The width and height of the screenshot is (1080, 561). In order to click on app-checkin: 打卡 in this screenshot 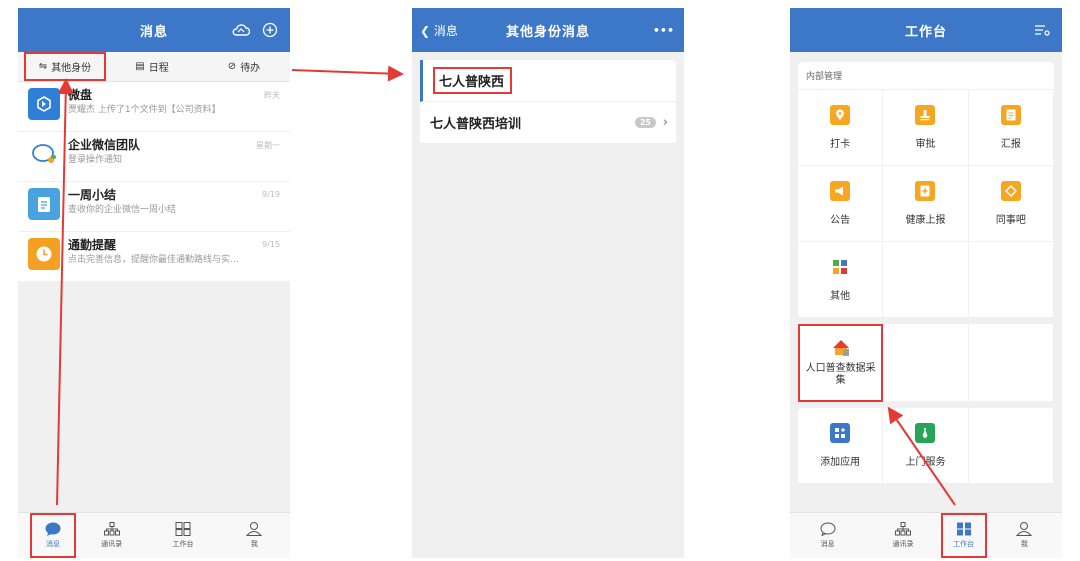, I will do `click(841, 128)`.